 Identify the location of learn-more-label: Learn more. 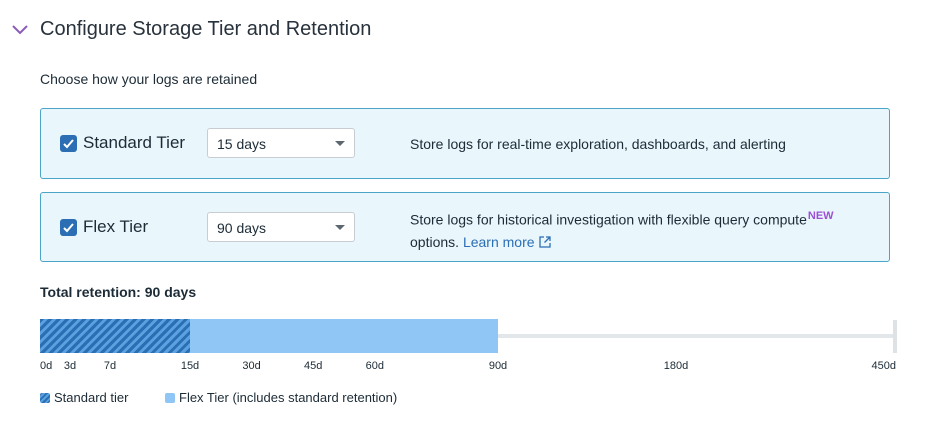
(498, 241).